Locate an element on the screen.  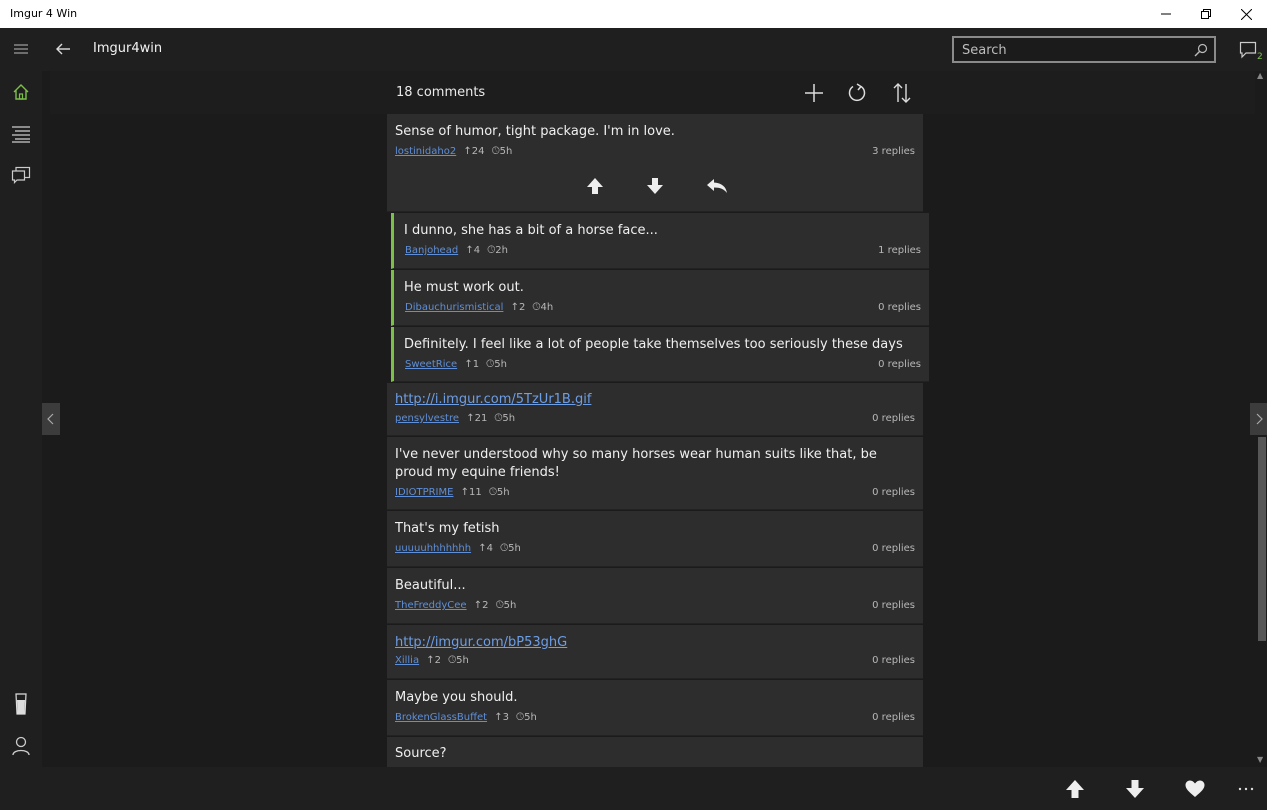
comment-author-link: Xillia is located at coordinates (407, 660).